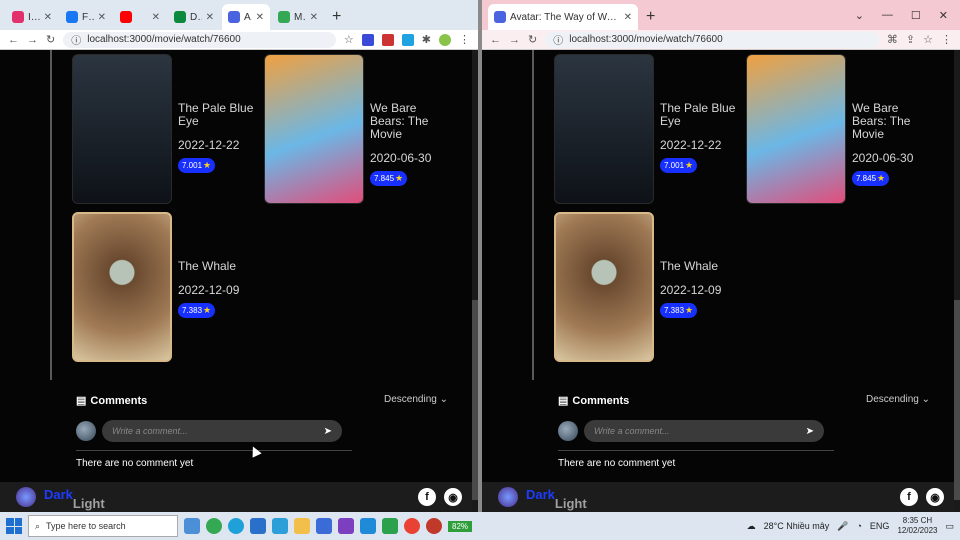  I want to click on movie-meta: The Pale Blue Eye 2022-12-22 7.001 ★, so click(218, 129).